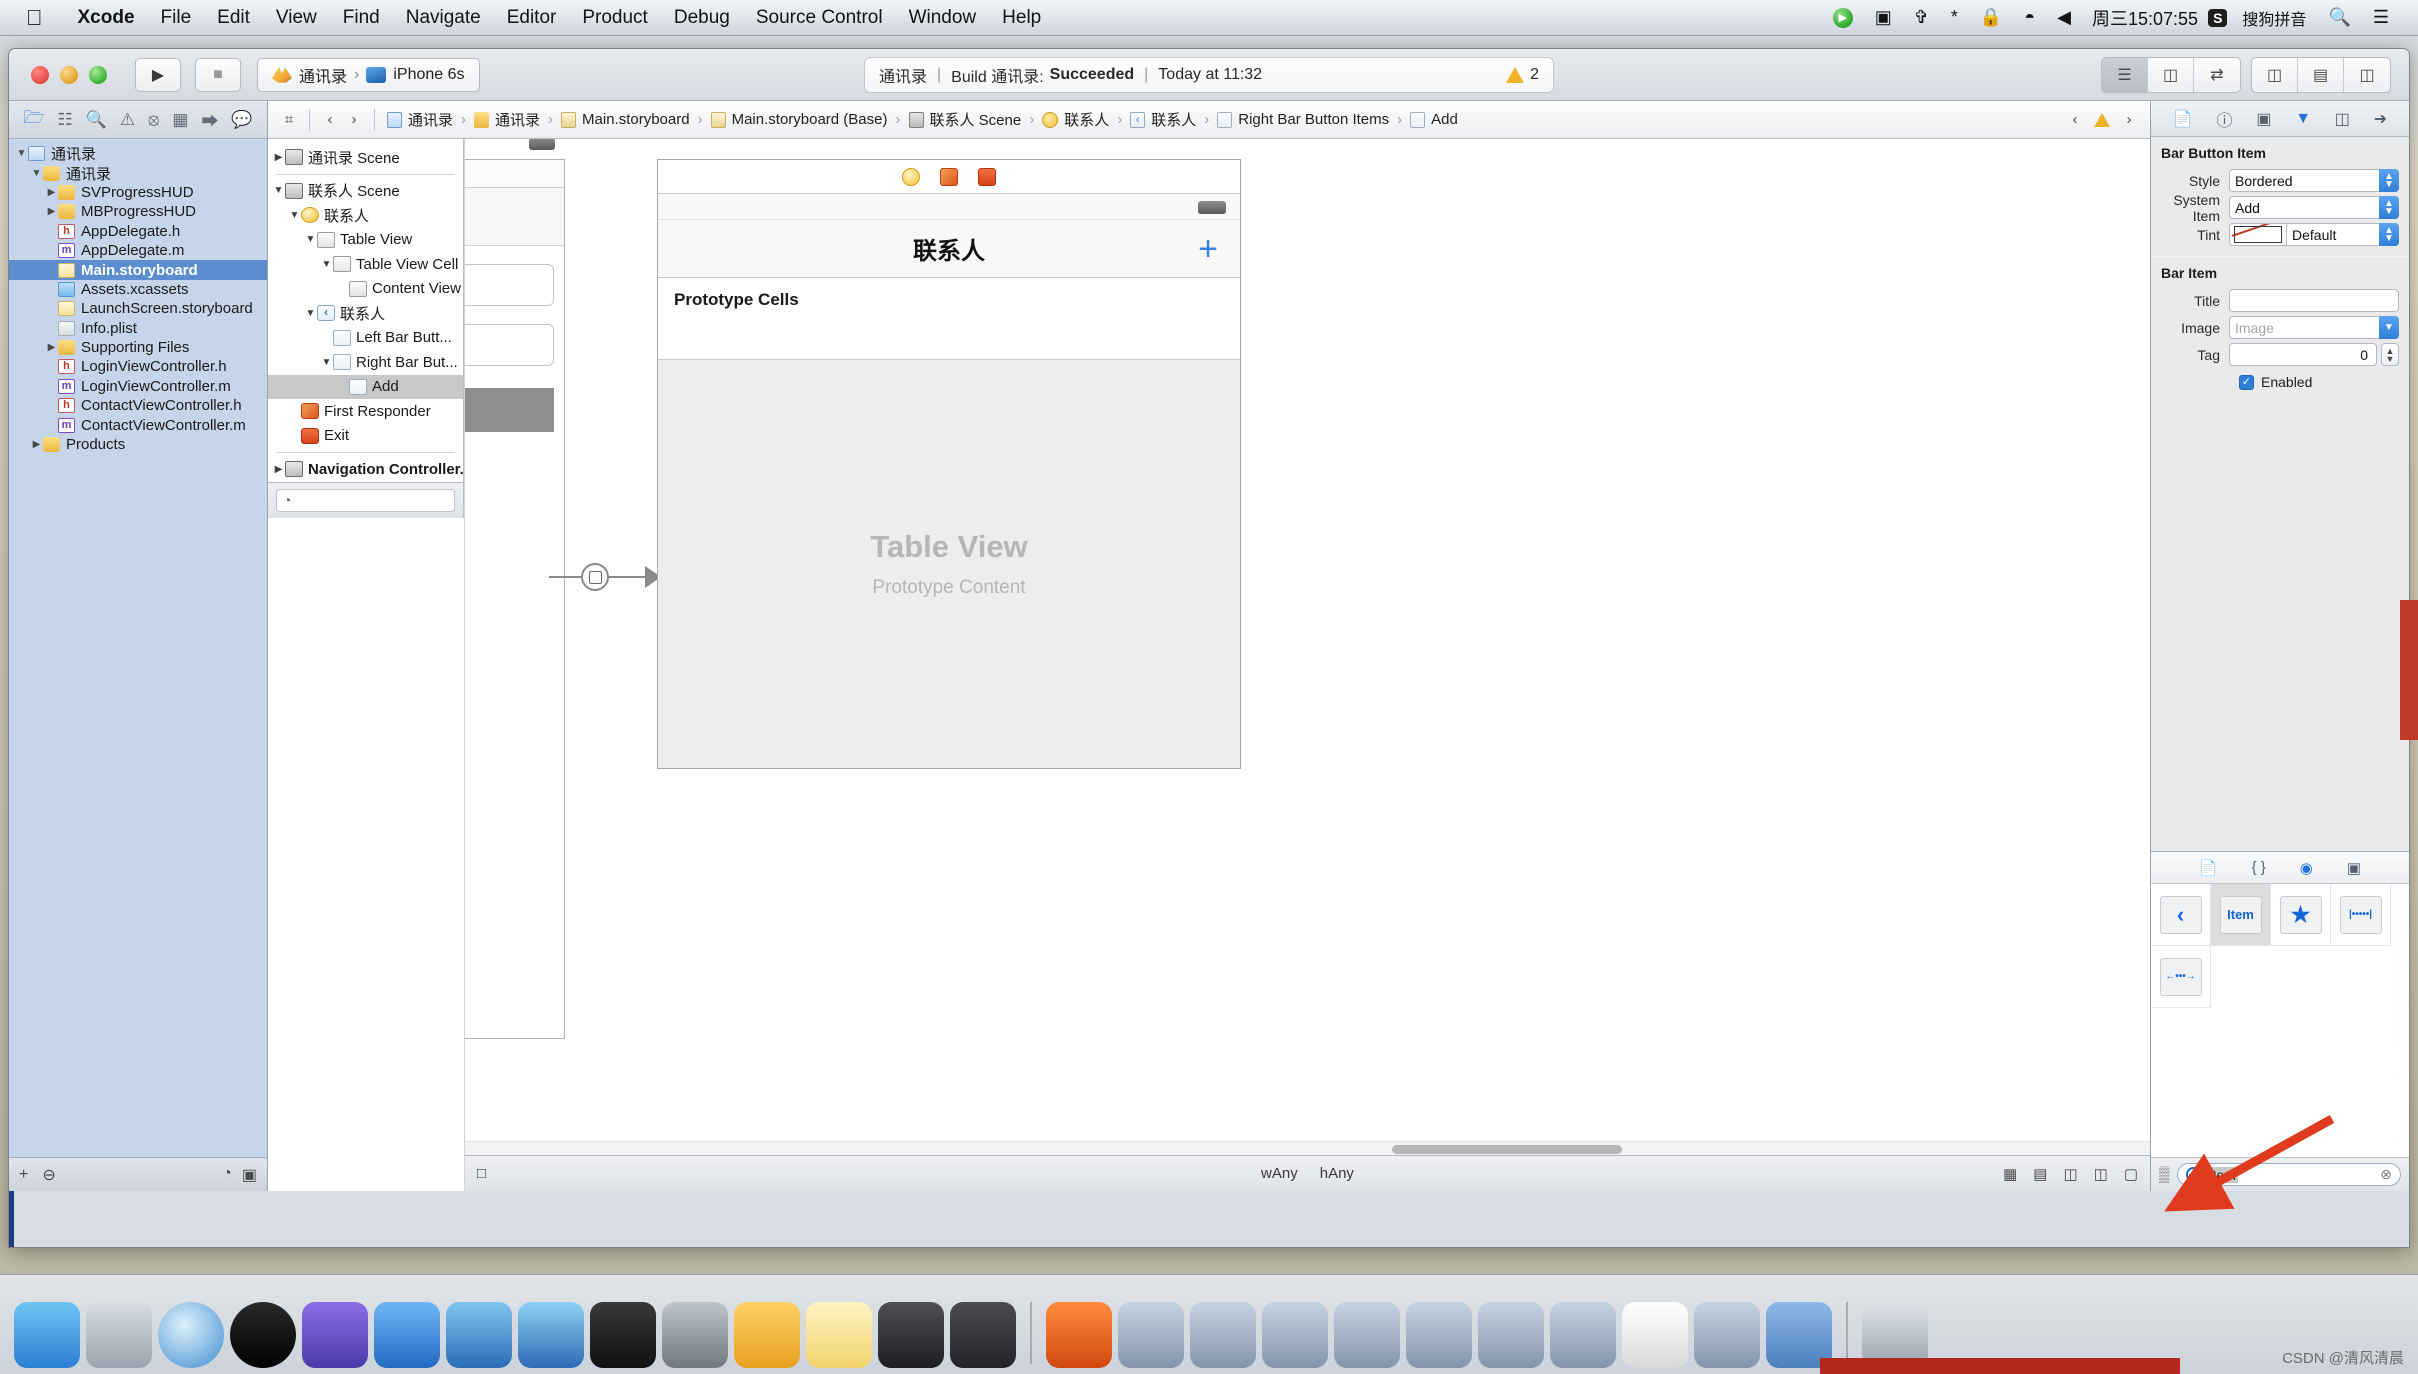 Image resolution: width=2418 pixels, height=1374 pixels. What do you see at coordinates (1506, 1149) in the screenshot?
I see `scrollbar-thumb` at bounding box center [1506, 1149].